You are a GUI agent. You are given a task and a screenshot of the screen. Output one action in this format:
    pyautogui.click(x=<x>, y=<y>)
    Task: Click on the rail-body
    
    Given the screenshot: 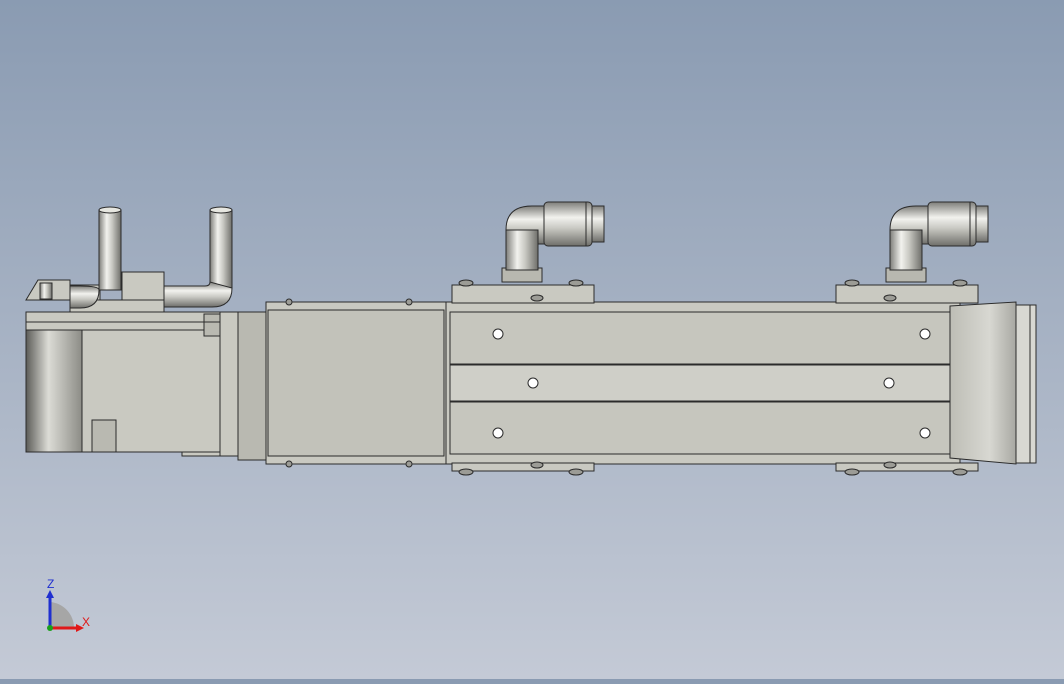 What is the action you would take?
    pyautogui.click(x=703, y=383)
    